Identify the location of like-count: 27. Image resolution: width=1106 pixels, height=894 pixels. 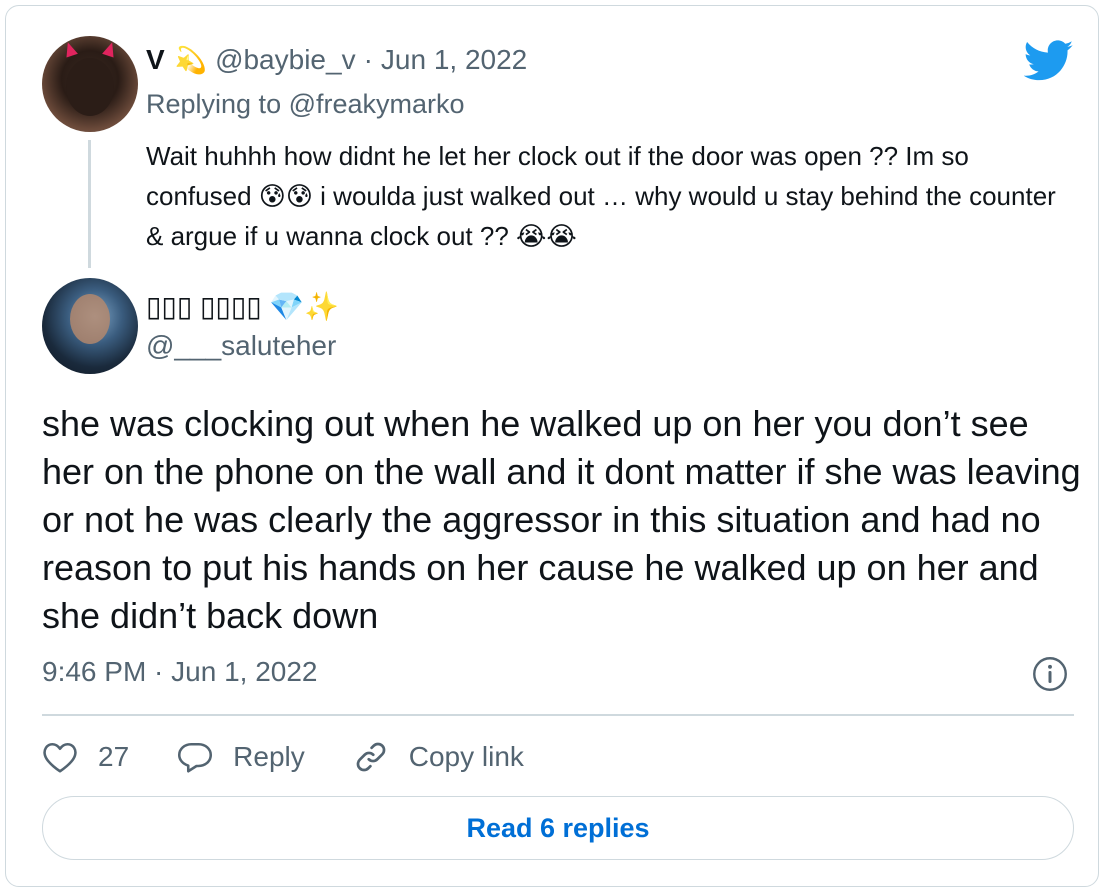
(114, 756).